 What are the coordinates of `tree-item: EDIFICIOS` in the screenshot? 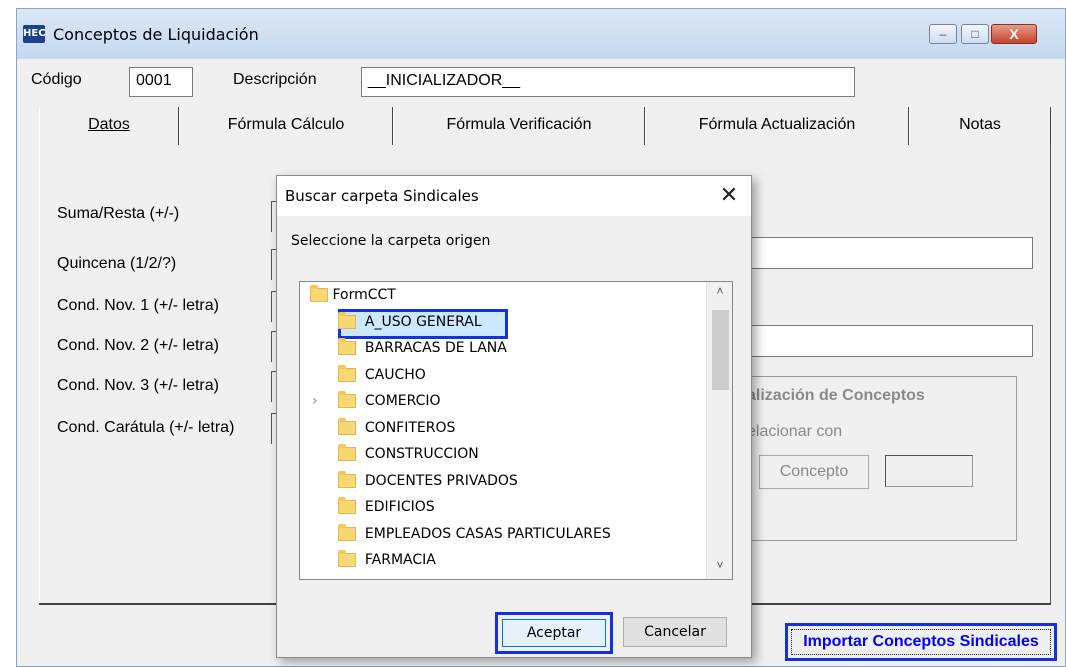 It's located at (386, 507).